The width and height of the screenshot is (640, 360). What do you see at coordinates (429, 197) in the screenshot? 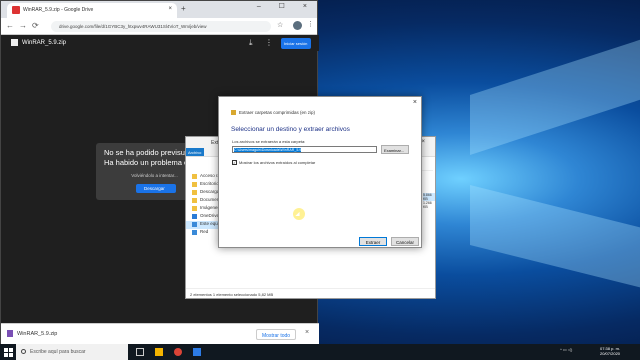
I see `file-size: 5.866 KB` at bounding box center [429, 197].